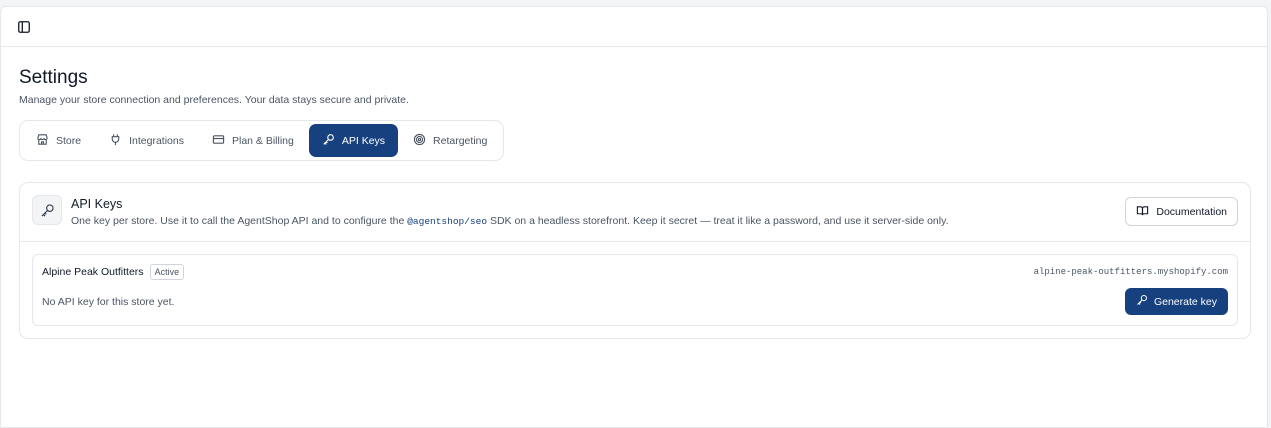 Image resolution: width=1271 pixels, height=428 pixels. I want to click on store-domain: alpine-peak-outfitters.myshopify.com, so click(1130, 272).